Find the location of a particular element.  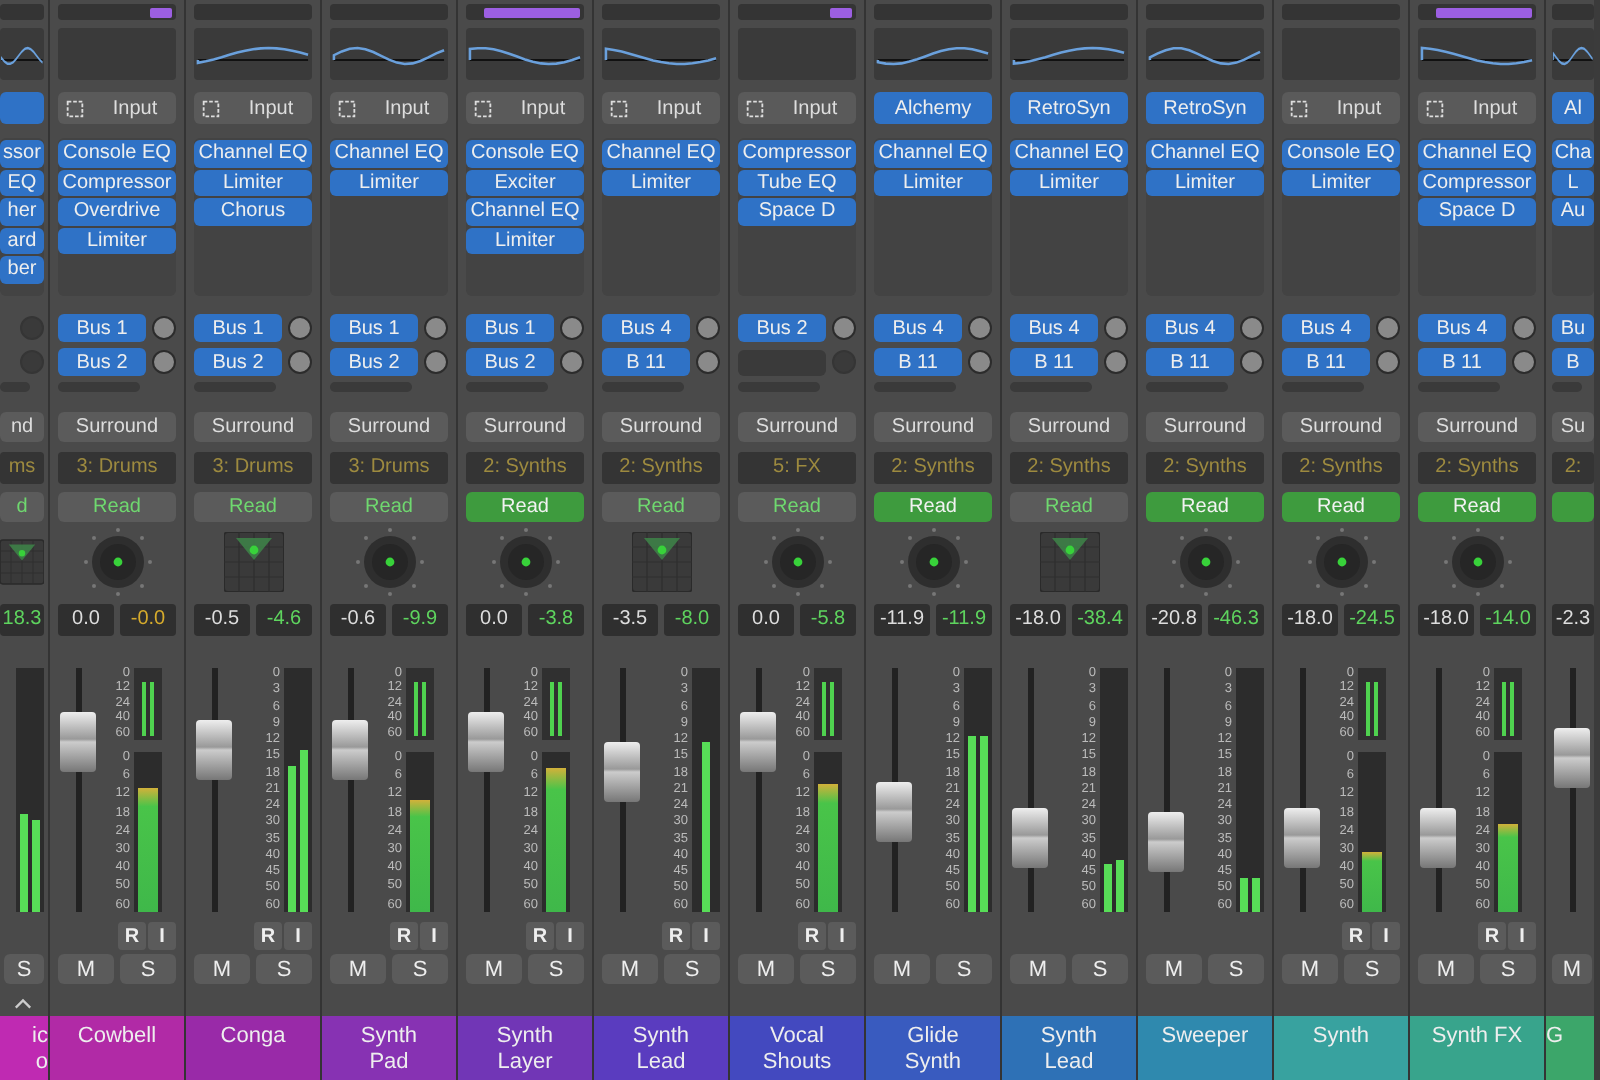

track-name: Synth Lead is located at coordinates (661, 1048).